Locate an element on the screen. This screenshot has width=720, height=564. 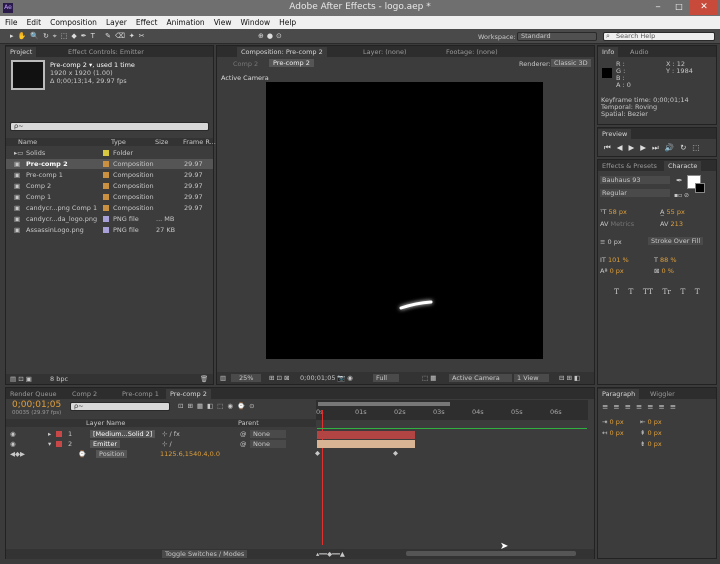
expand-arrow-icon: ▾ is located at coordinates (49, 444).